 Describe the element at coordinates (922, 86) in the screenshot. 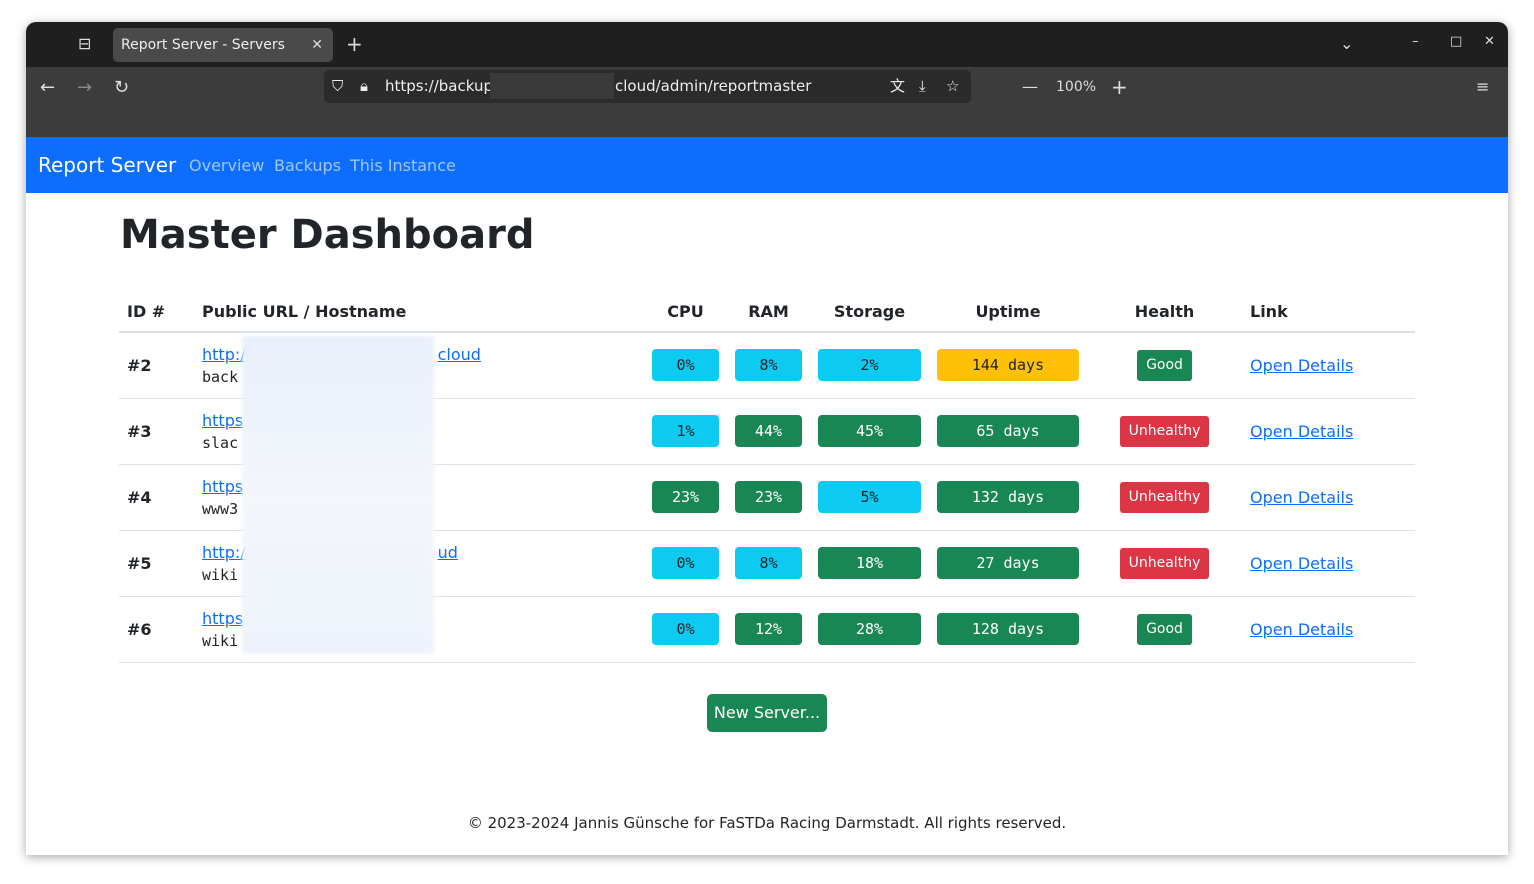

I see `download-icon: ⤓` at that location.